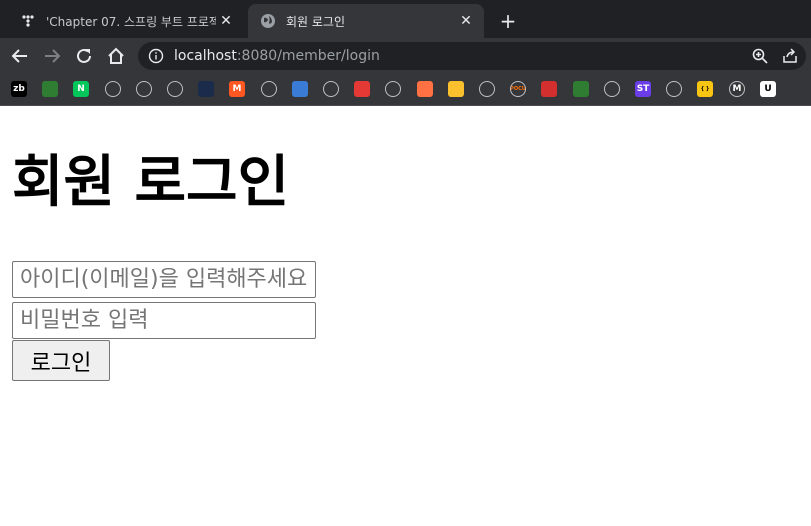 This screenshot has height=526, width=811. What do you see at coordinates (308, 56) in the screenshot?
I see `url-path: :8080/member/login` at bounding box center [308, 56].